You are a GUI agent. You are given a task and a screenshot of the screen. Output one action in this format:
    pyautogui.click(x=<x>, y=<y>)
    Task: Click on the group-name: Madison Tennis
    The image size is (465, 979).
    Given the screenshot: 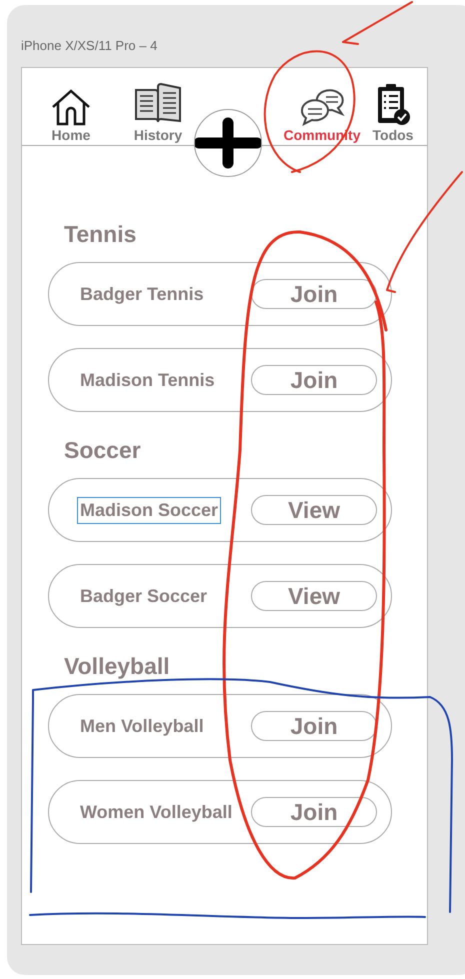 What is the action you would take?
    pyautogui.click(x=147, y=380)
    